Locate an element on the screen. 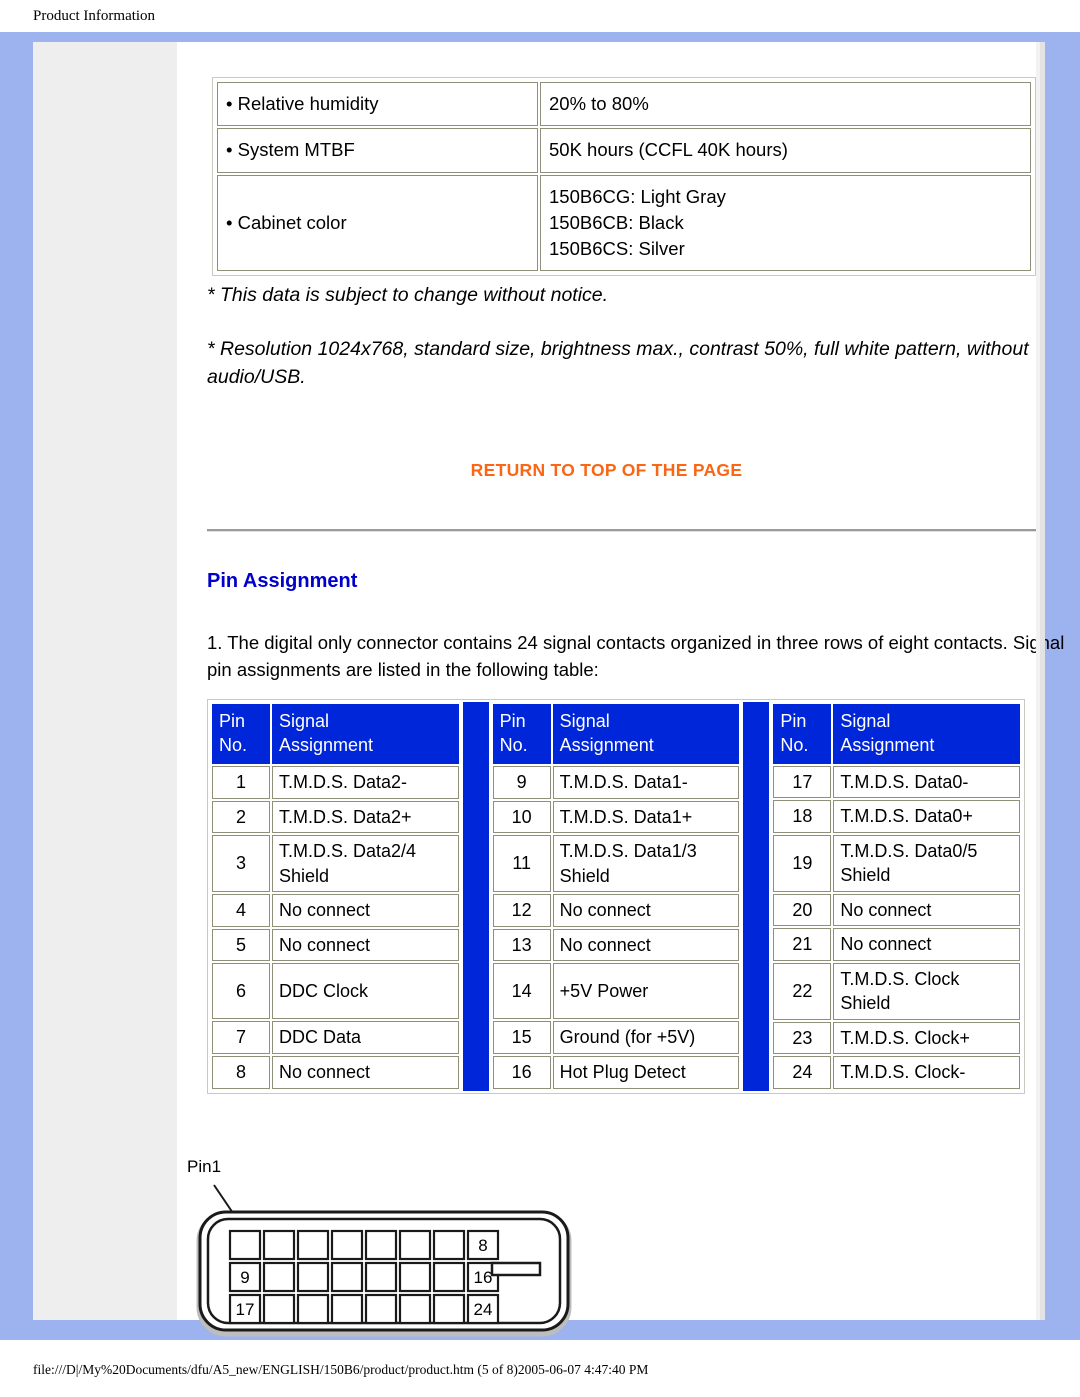 This screenshot has width=1080, height=1397. svg-text: 17 is located at coordinates (245, 1309).